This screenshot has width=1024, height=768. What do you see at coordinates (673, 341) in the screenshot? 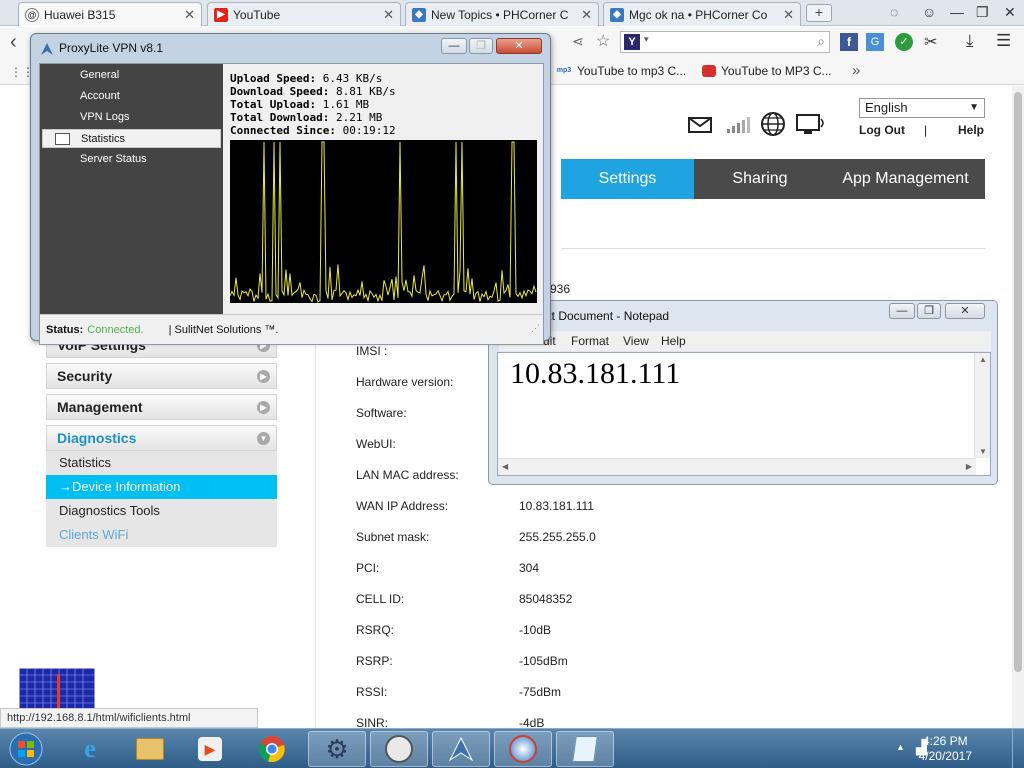
I see `menu-help: Help` at bounding box center [673, 341].